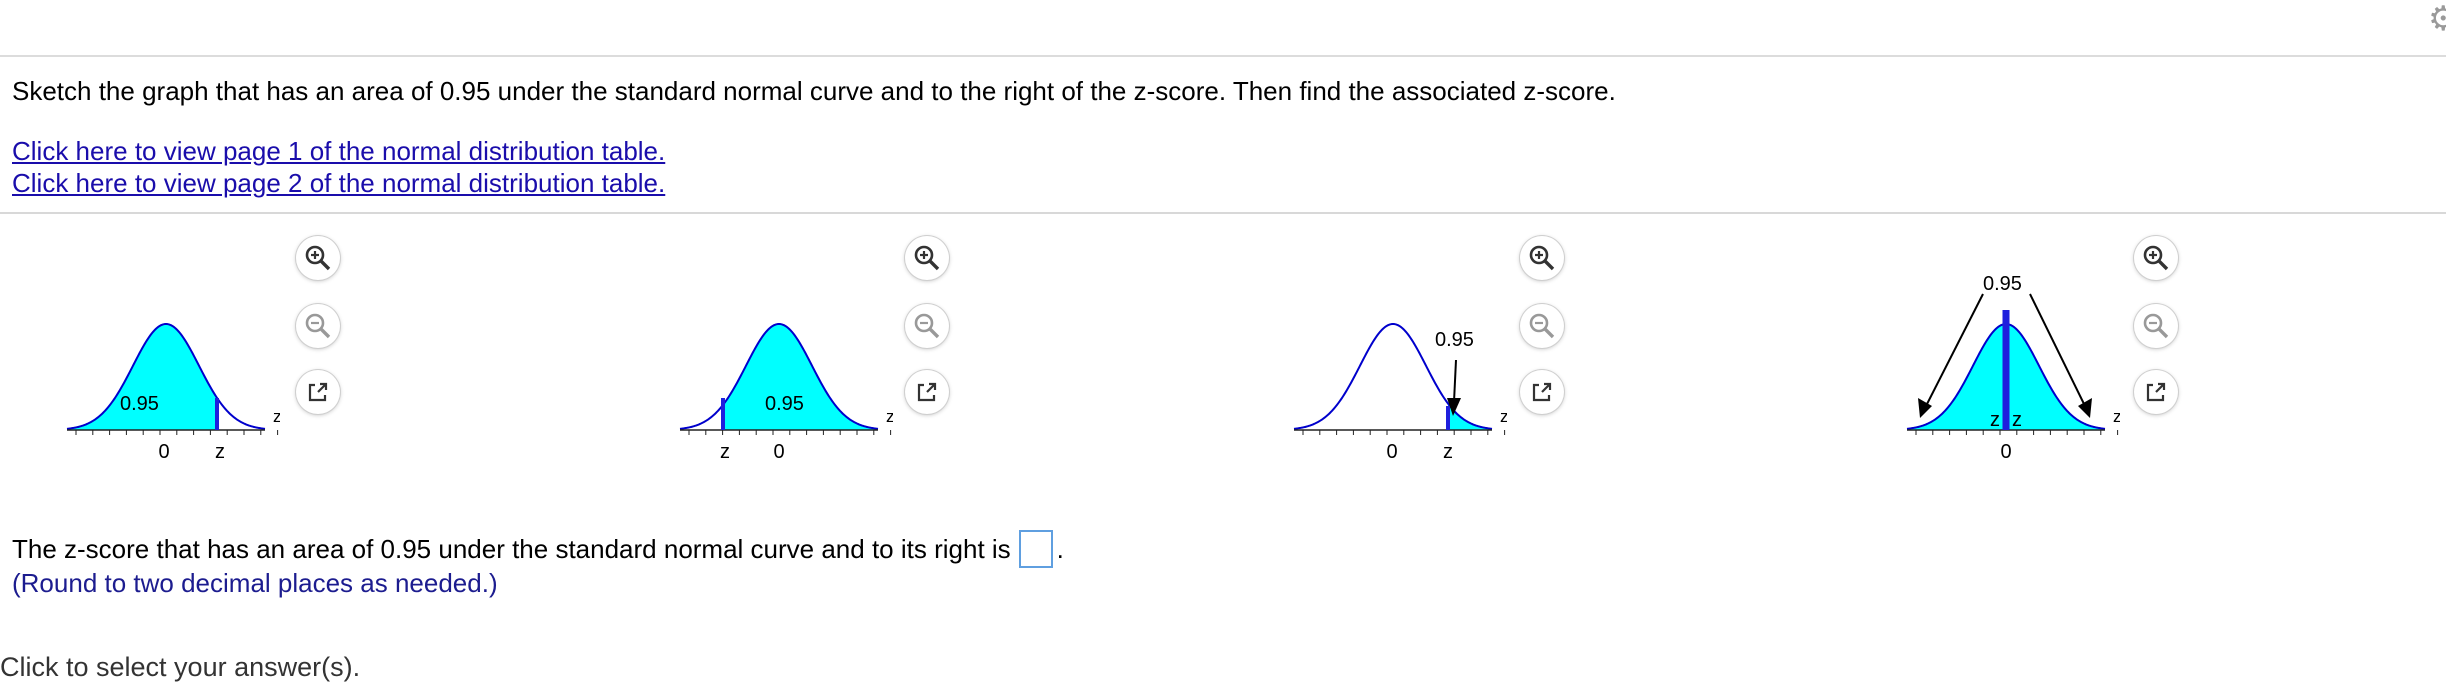 Image resolution: width=2446 pixels, height=690 pixels. Describe the element at coordinates (255, 583) in the screenshot. I see `rounding-hint: (Round to two decimal places as needed.)` at that location.